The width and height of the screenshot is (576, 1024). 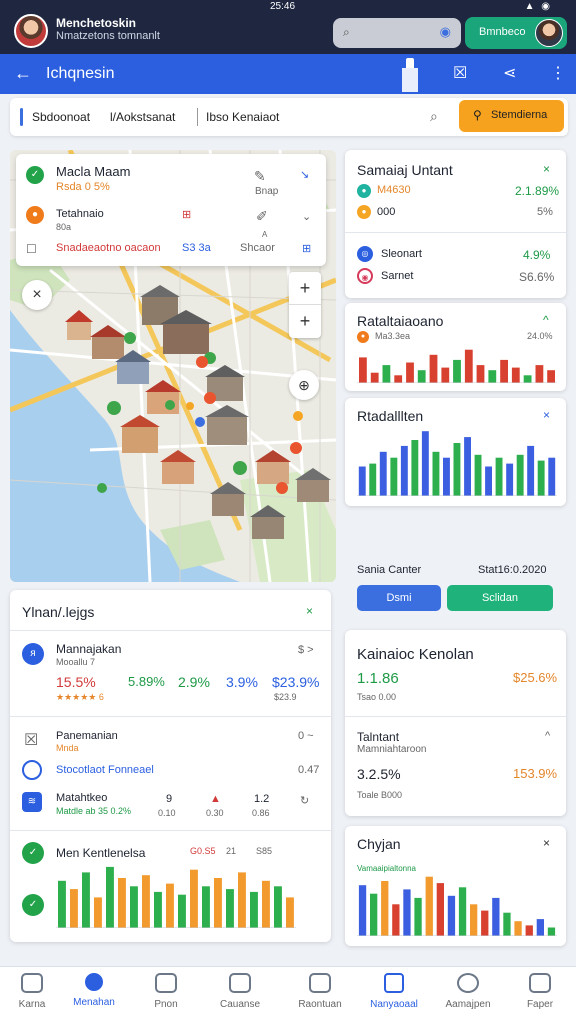 I want to click on pin-icon: ⚲, so click(x=477, y=115).